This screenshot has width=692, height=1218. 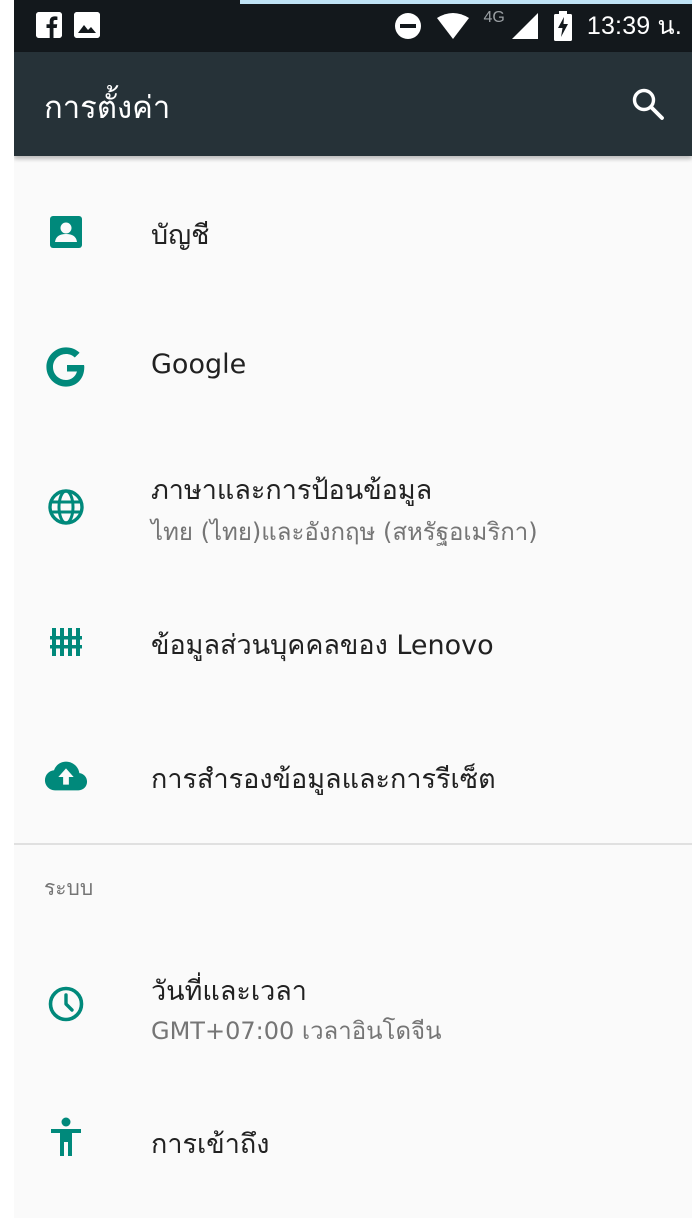 What do you see at coordinates (180, 235) in the screenshot?
I see `settings-item-title: บัญชี` at bounding box center [180, 235].